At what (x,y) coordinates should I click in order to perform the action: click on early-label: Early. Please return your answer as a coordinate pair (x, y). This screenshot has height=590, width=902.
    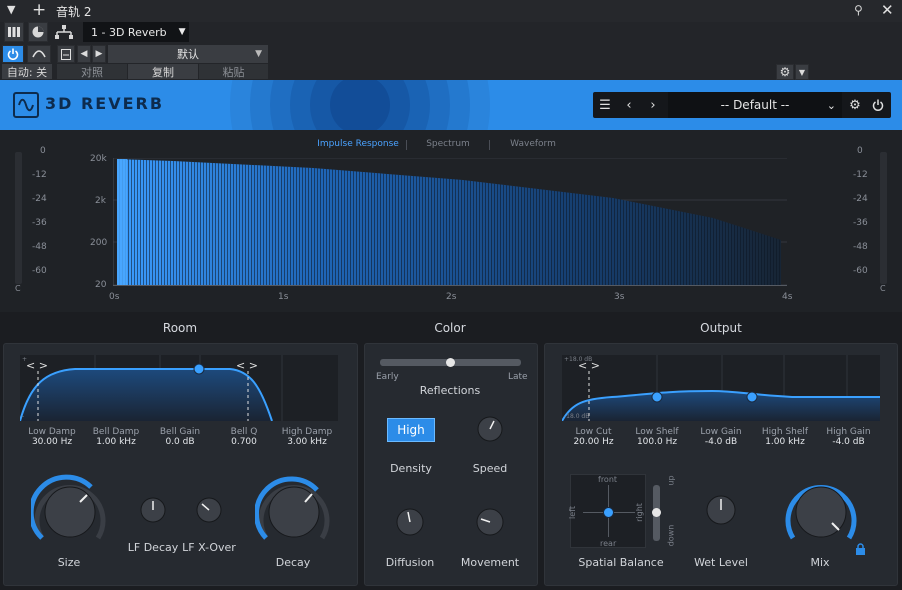
    Looking at the image, I should click on (387, 377).